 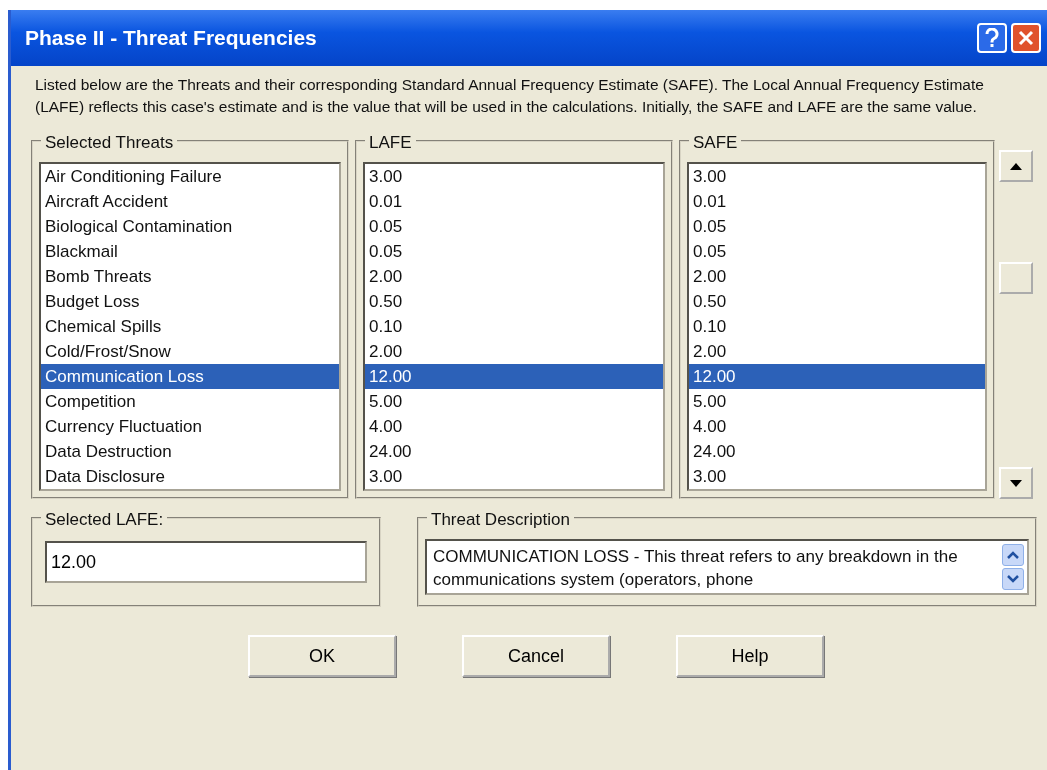 What do you see at coordinates (190, 251) in the screenshot?
I see `threat-item: Blackmail` at bounding box center [190, 251].